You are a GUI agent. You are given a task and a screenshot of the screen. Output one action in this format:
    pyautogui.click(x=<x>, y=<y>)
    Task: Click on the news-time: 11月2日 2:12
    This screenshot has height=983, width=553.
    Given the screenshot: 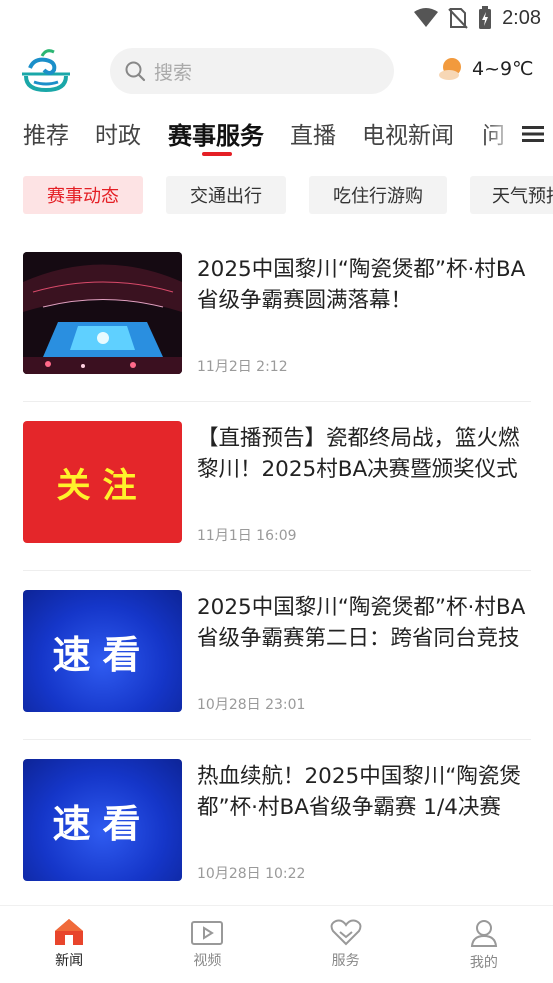 What is the action you would take?
    pyautogui.click(x=242, y=367)
    